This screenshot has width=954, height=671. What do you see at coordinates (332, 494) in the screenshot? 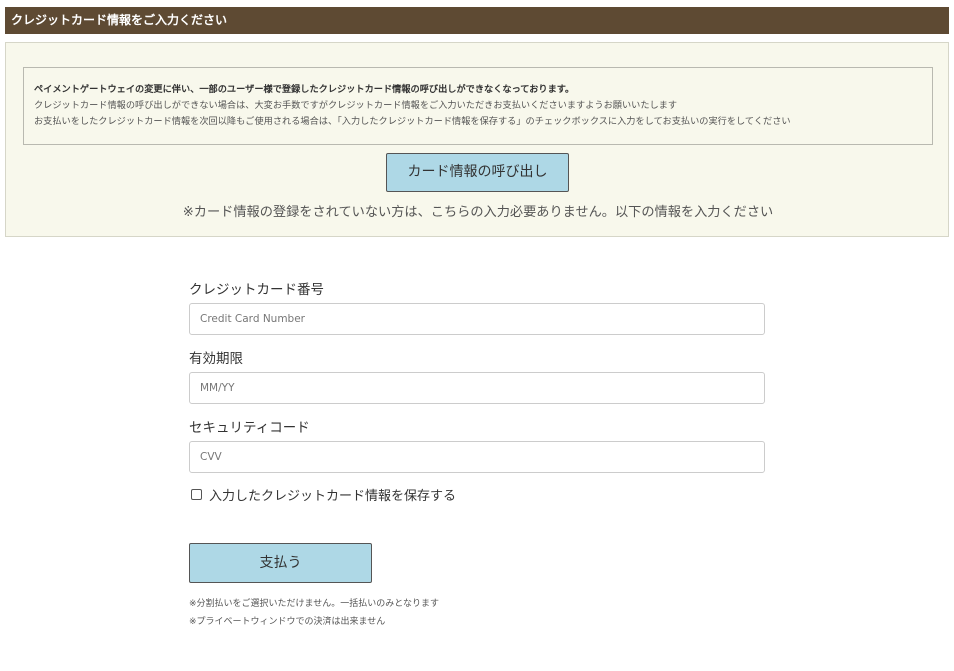
I see `save-card-label: 入力したクレジットカード情報を保存する` at bounding box center [332, 494].